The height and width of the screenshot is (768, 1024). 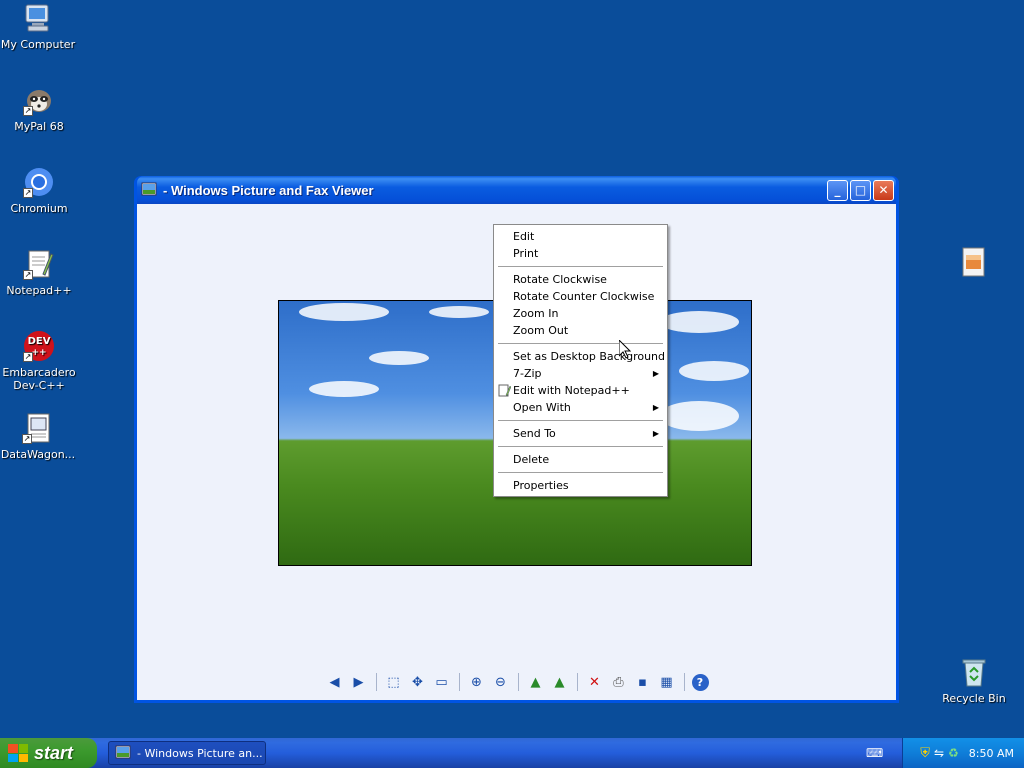 I want to click on next-icon: ▶, so click(x=358, y=682).